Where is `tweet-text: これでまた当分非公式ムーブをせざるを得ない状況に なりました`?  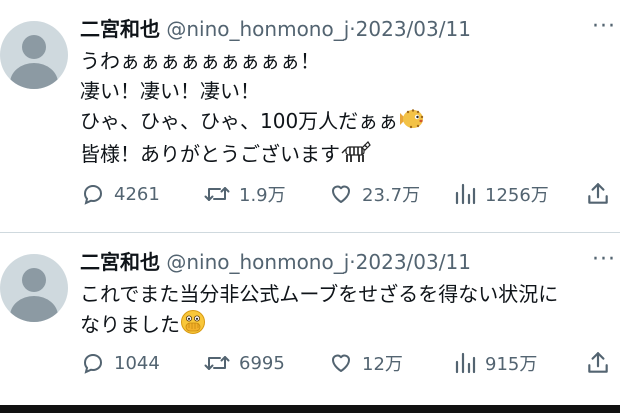
tweet-text: これでまた当分非公式ムーブをせざるを得ない状況に なりました is located at coordinates (345, 311).